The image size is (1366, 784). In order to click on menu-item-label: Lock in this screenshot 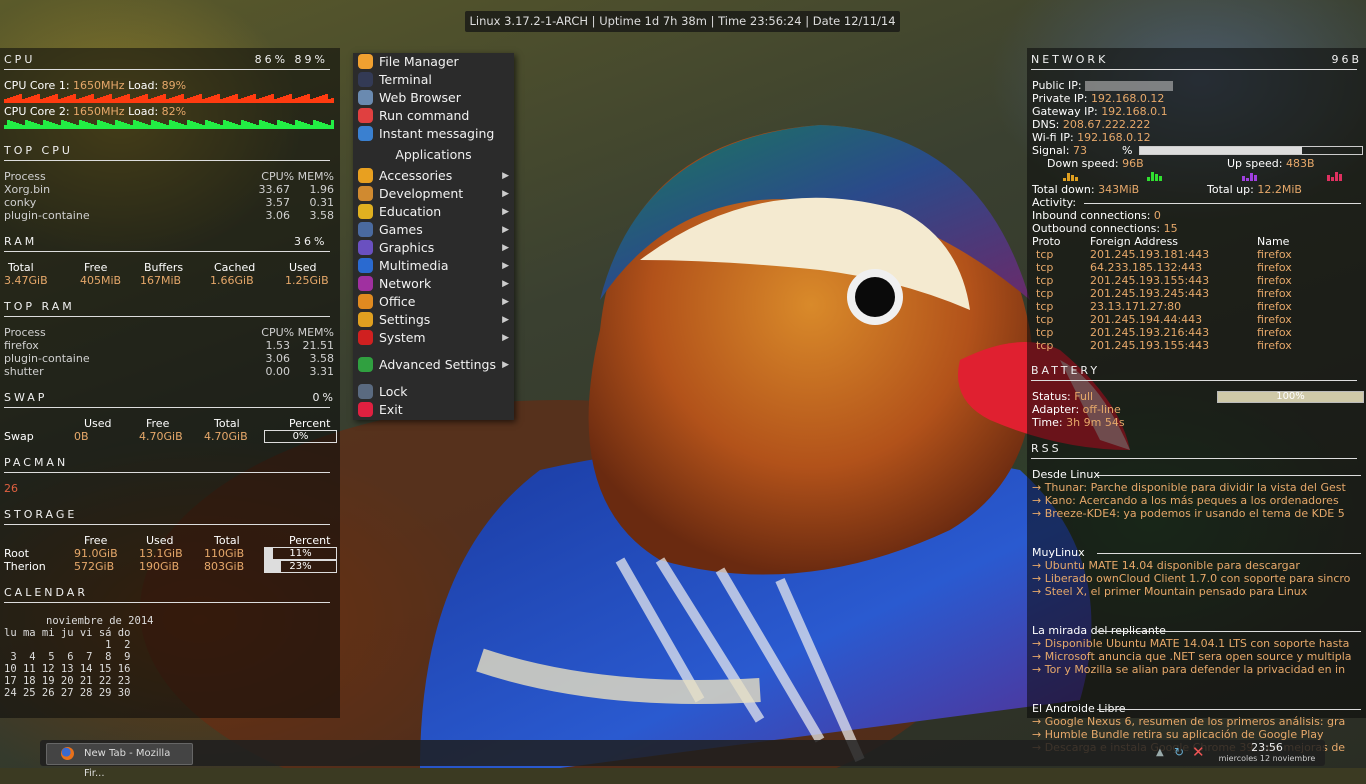, I will do `click(393, 391)`.